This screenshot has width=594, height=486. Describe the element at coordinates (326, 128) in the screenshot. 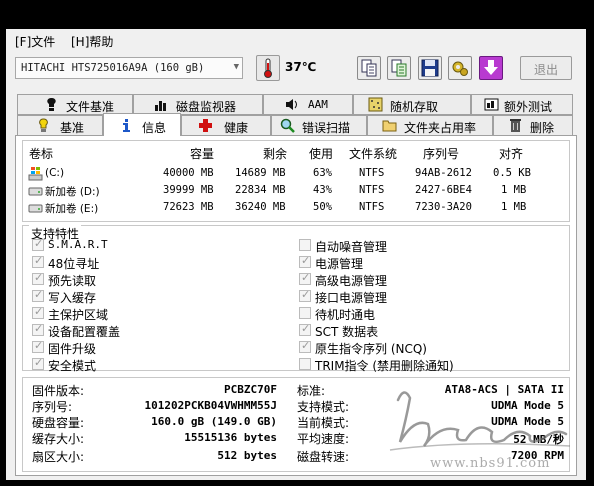

I see `tab-label: 错误扫描` at that location.